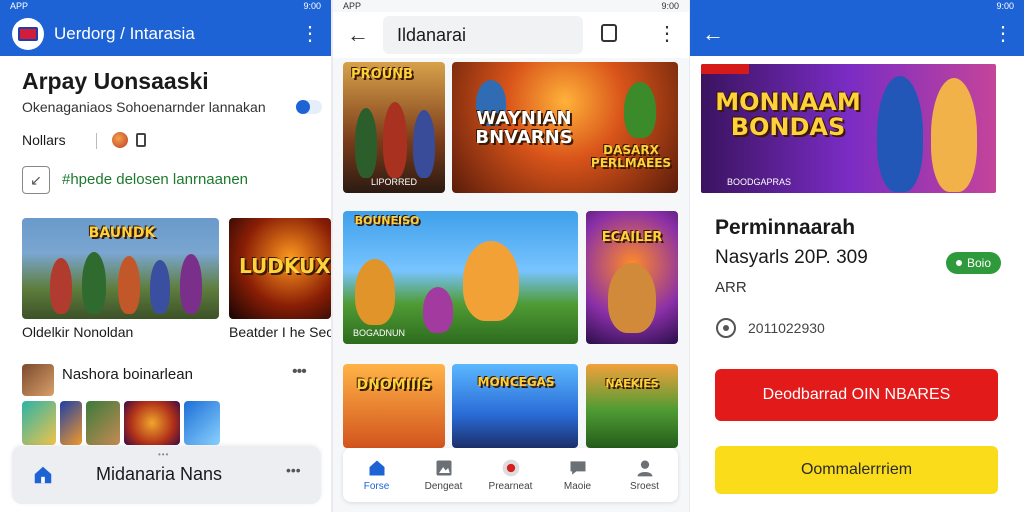 This screenshot has width=1024, height=512. I want to click on search-bar: ← Ildanarai ⋮, so click(511, 35).